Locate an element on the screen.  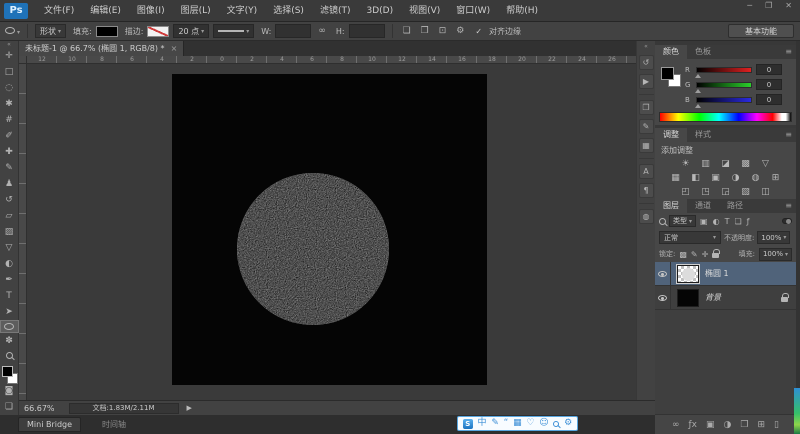
red-slider is located at coordinates (723, 72).